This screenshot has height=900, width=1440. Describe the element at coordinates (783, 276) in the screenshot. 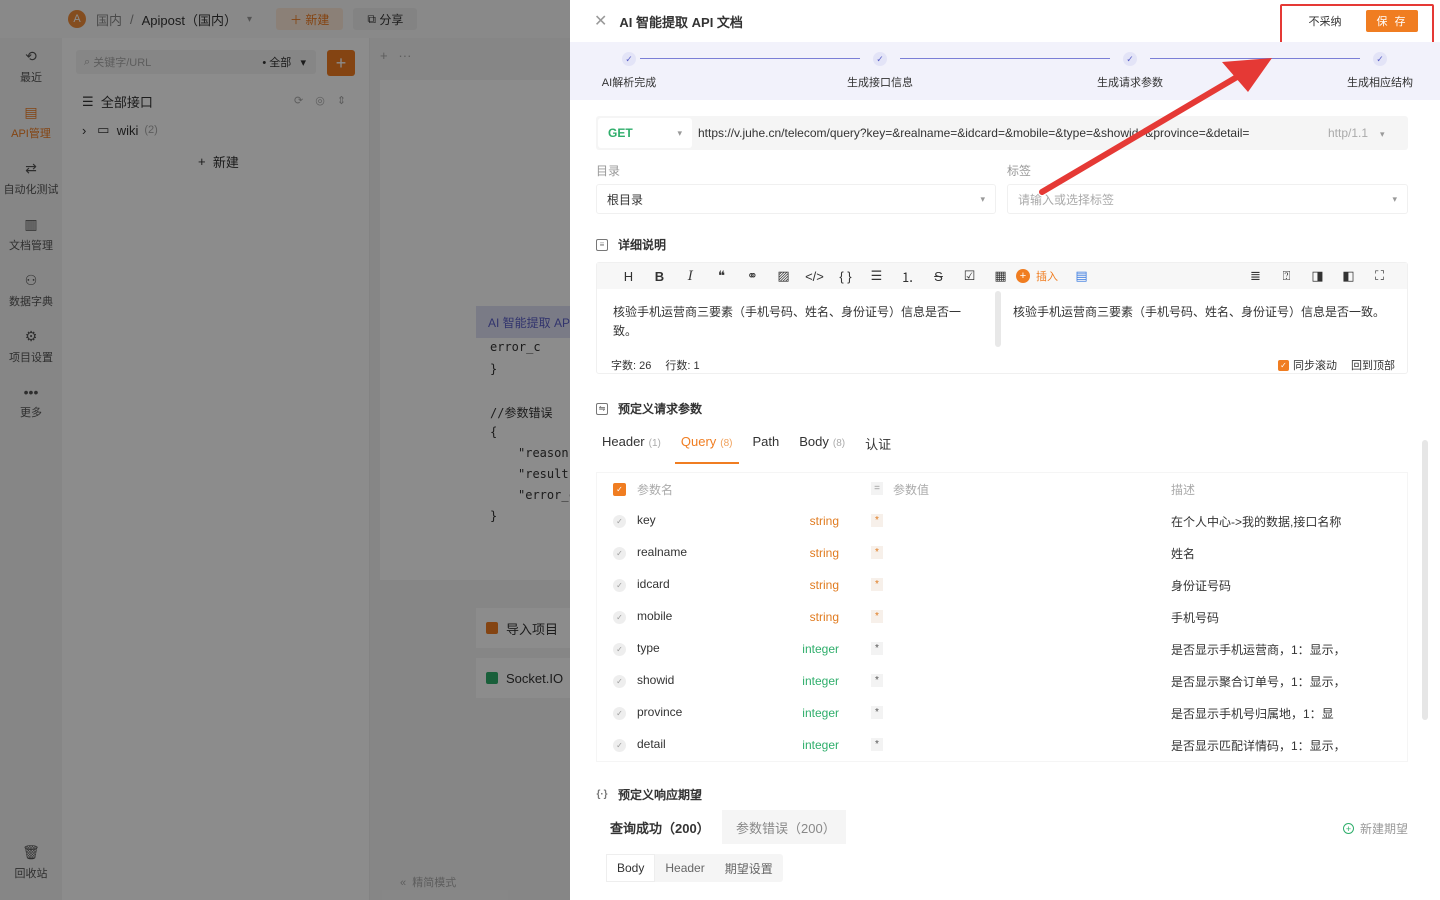

I see `image-icon: ▨` at that location.